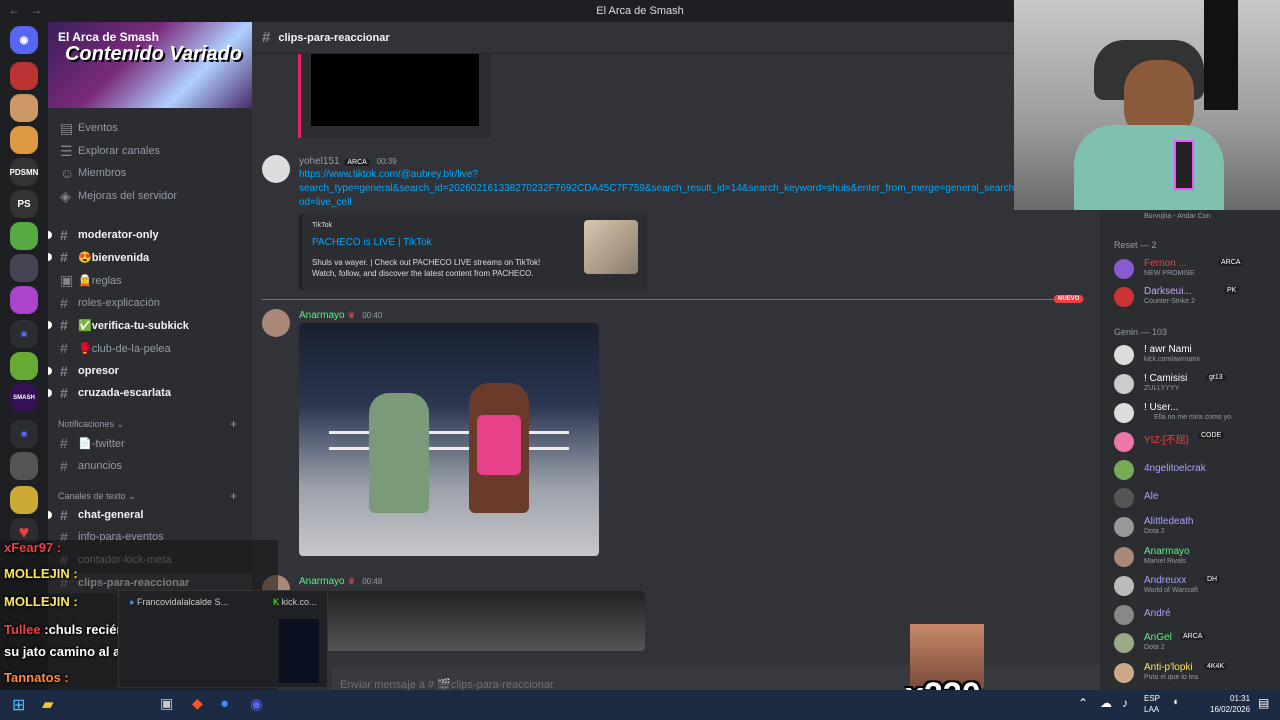 The width and height of the screenshot is (1280, 720). What do you see at coordinates (150, 257) in the screenshot?
I see `channel-item: # 😍bienvenida` at bounding box center [150, 257].